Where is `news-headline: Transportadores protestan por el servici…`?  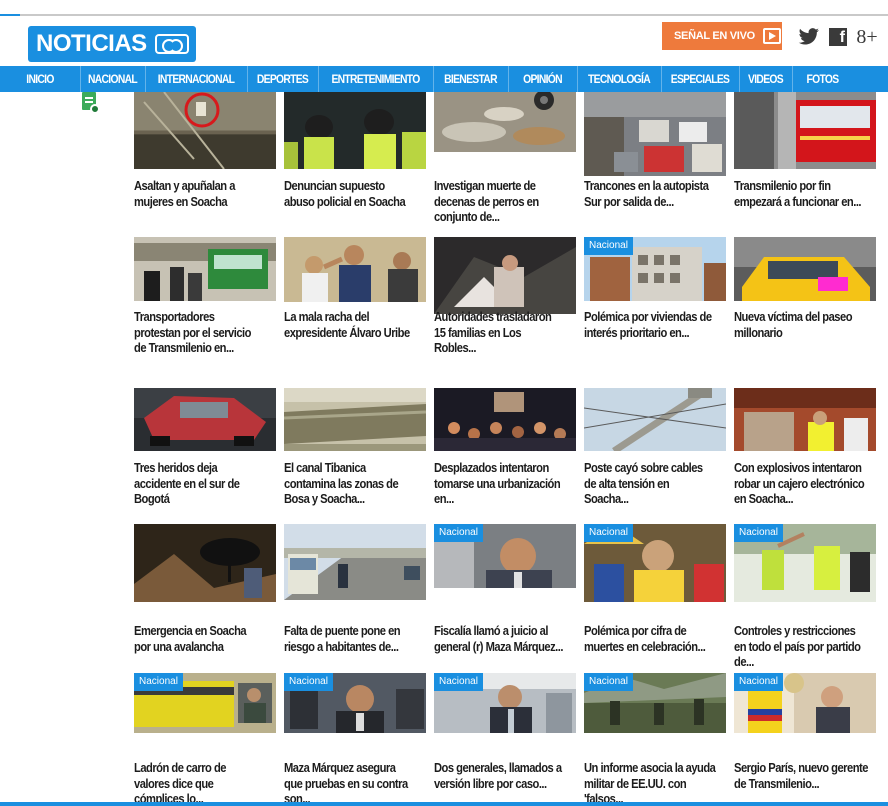
news-headline: Transportadores protestan por el servici… is located at coordinates (198, 332).